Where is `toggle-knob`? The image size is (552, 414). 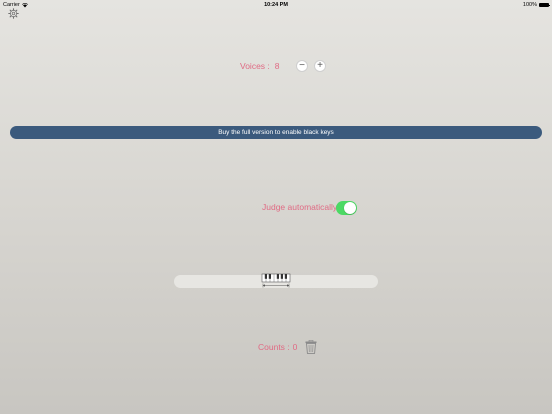
toggle-knob is located at coordinates (350, 208).